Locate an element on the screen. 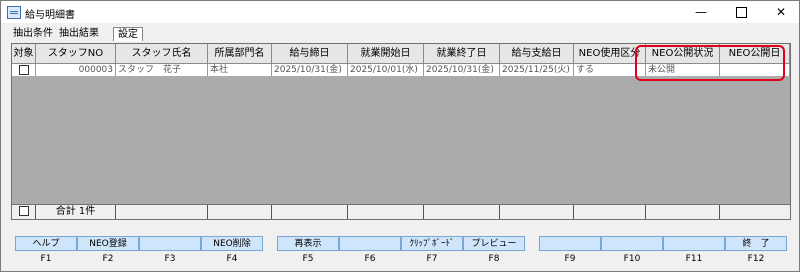 Image resolution: width=800 pixels, height=272 pixels. f10-button is located at coordinates (632, 243).